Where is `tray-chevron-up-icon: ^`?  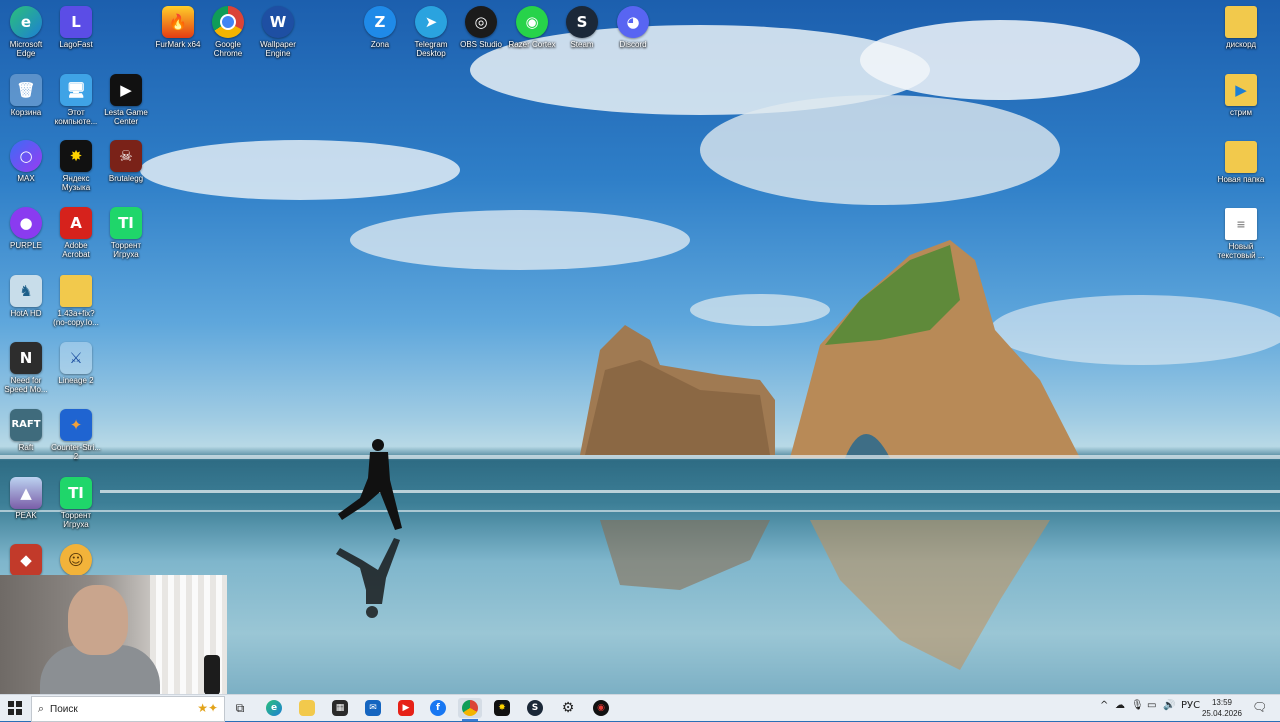 tray-chevron-up-icon: ^ is located at coordinates (1104, 705).